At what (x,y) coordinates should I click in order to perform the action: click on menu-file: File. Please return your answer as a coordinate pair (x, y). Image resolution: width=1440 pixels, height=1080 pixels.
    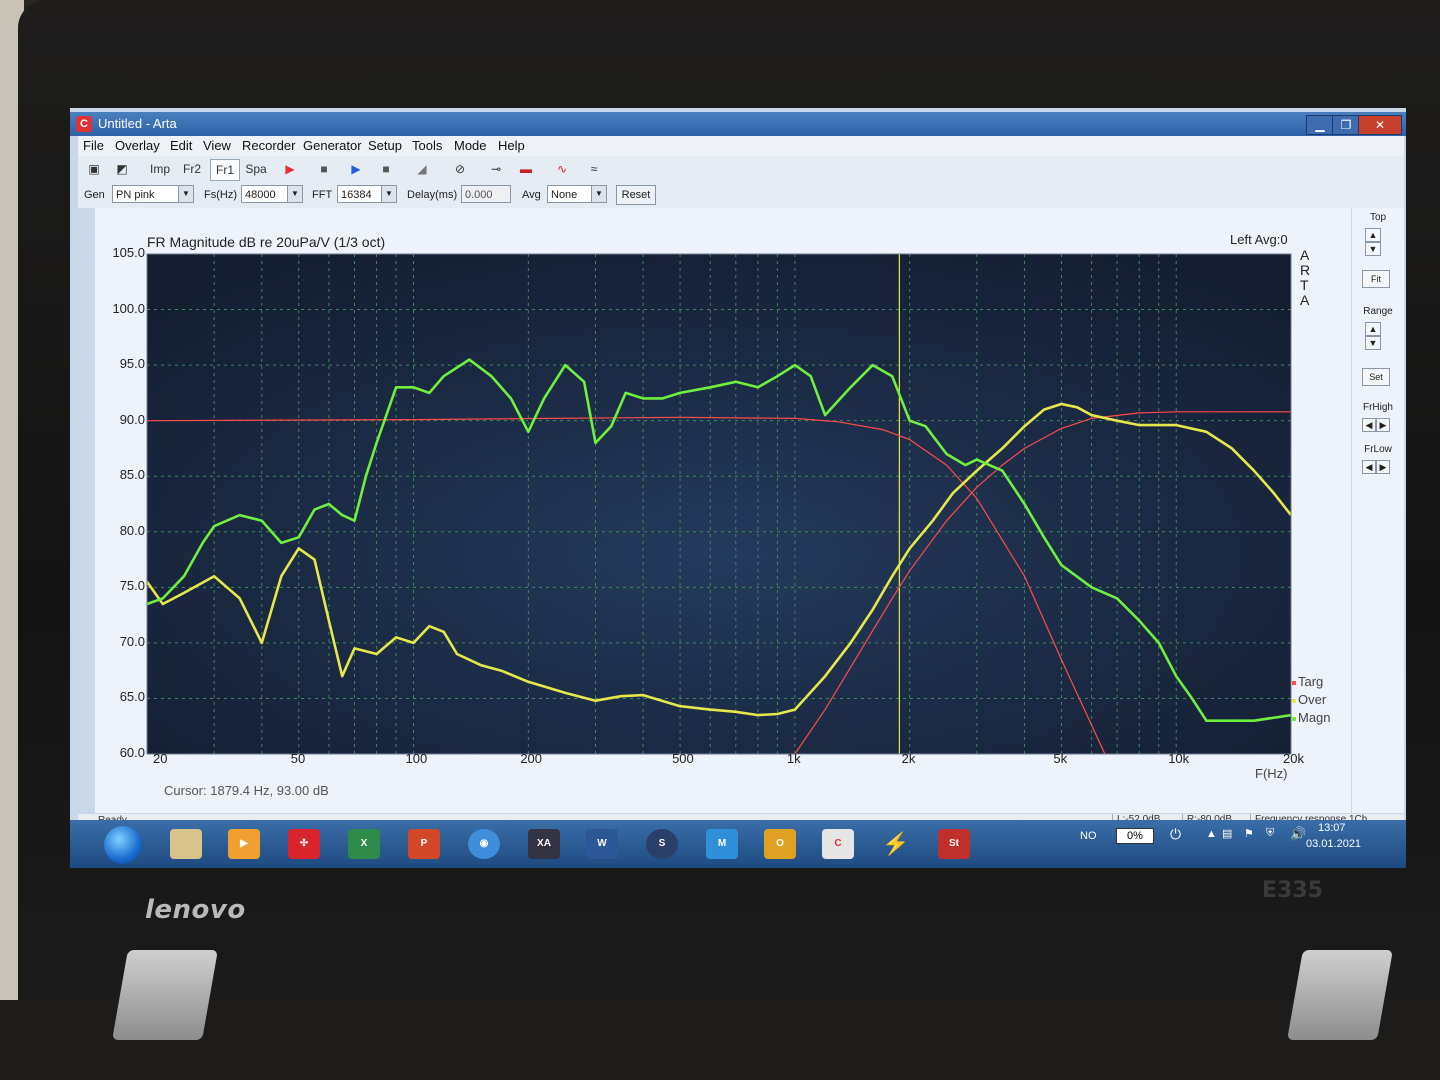
    Looking at the image, I should click on (93, 145).